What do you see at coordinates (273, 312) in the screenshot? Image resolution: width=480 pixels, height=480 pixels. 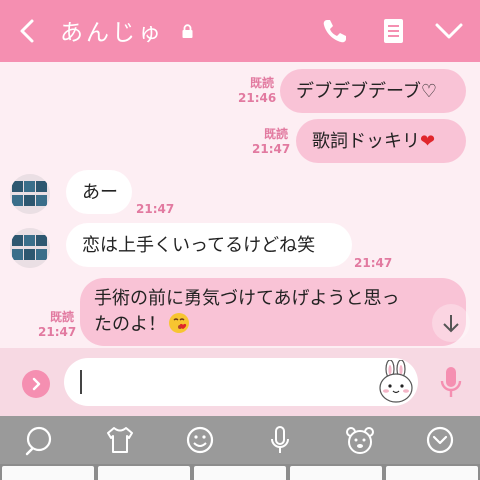 I see `message-bubble-out: 手術の前に勇気づけてあげようと思っ たのよ！` at bounding box center [273, 312].